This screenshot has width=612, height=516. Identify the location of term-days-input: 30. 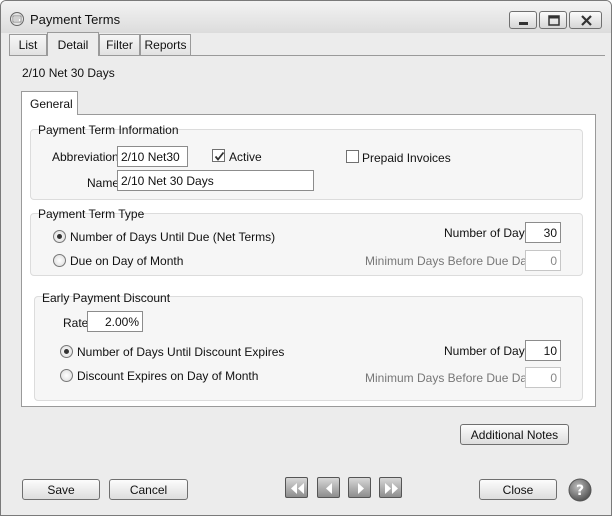
(543, 232).